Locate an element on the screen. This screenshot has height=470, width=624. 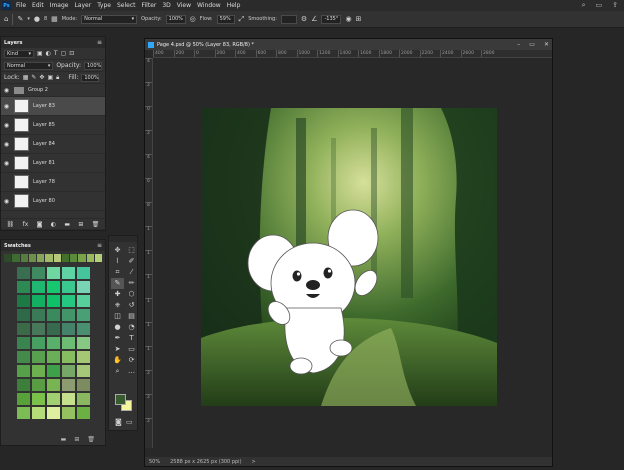
layer-row: ◉ Layer 84 is located at coordinates (53, 144).